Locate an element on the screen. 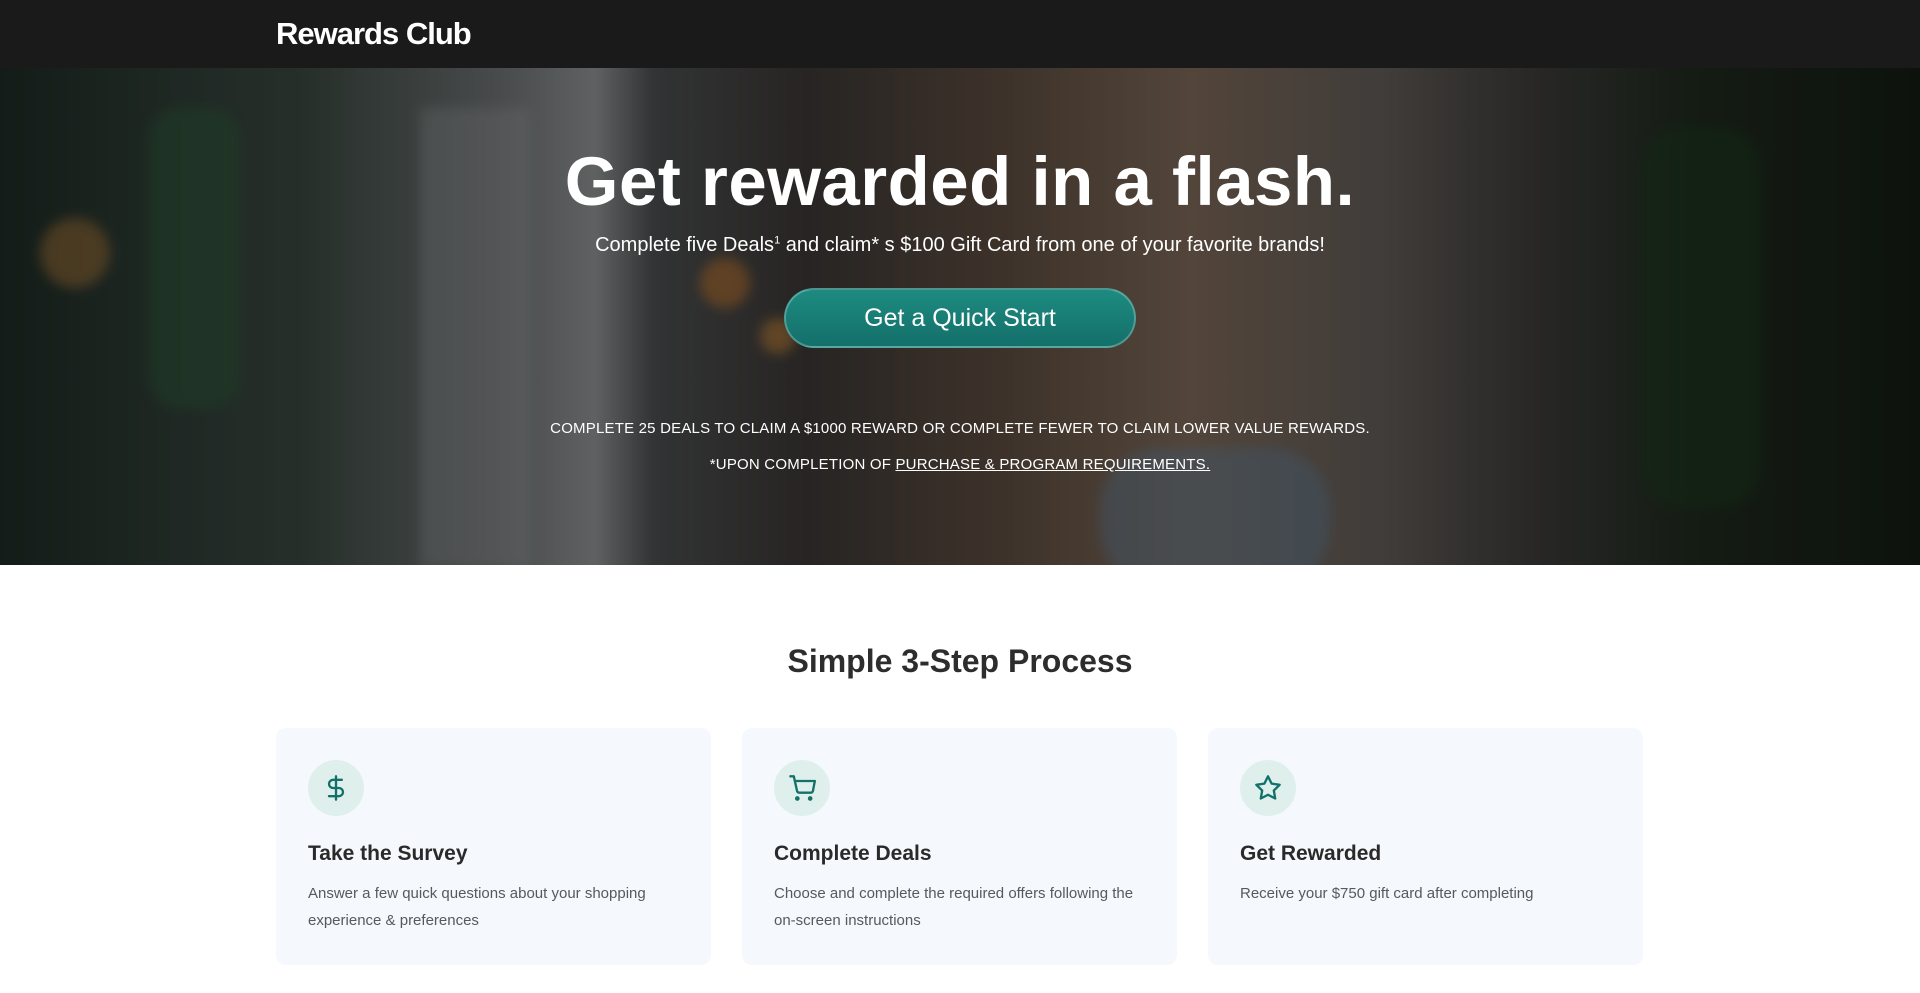 The image size is (1920, 993). process-title: Simple 3-Step Process is located at coordinates (960, 661).